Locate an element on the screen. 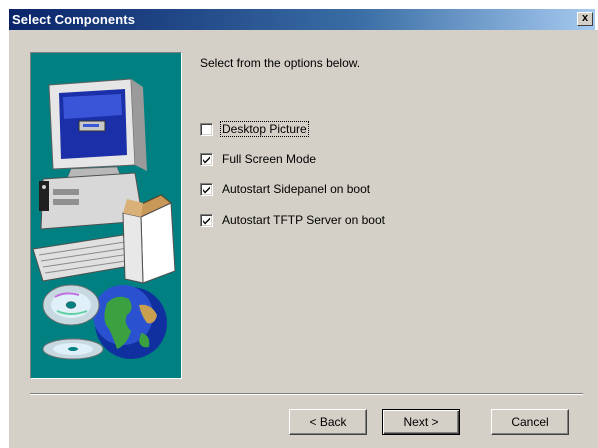 The image size is (598, 448). option-autostart-sidepanel: Autostart Sidepanel on boot is located at coordinates (285, 189).